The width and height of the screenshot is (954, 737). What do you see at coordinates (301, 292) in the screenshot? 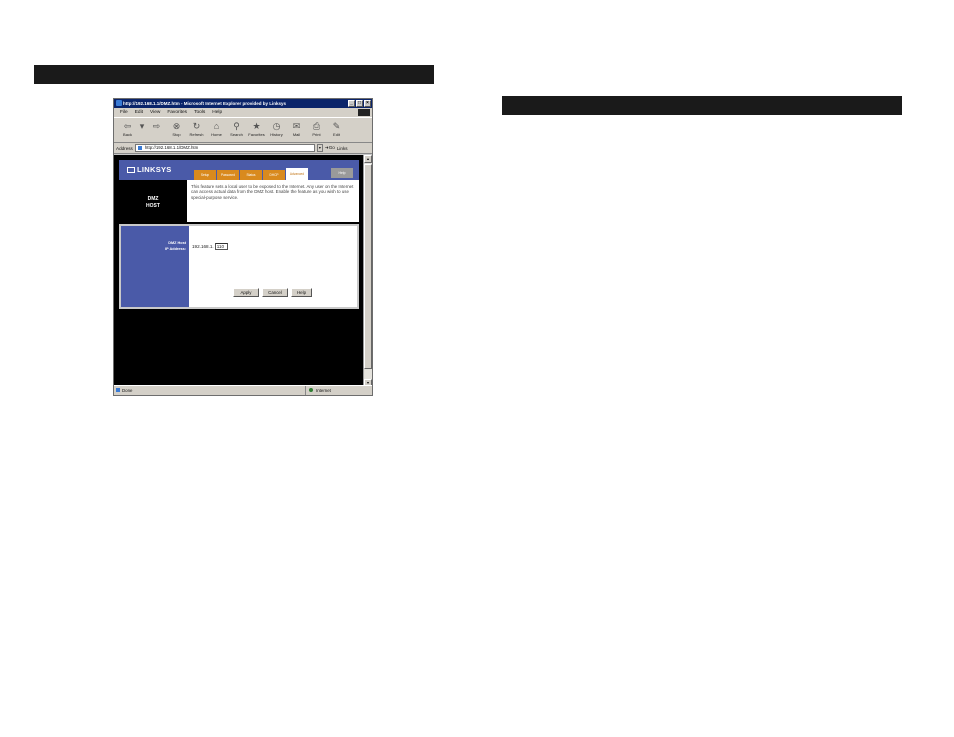
I see `help-button: Help` at bounding box center [301, 292].